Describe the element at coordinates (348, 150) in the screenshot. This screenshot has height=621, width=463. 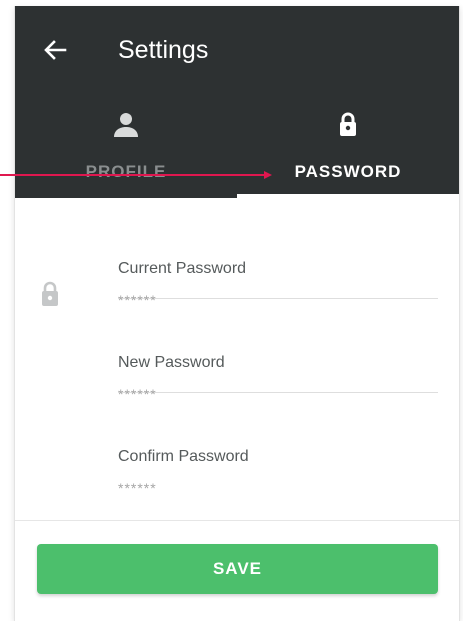
I see `tab-password: PASSWORD` at that location.